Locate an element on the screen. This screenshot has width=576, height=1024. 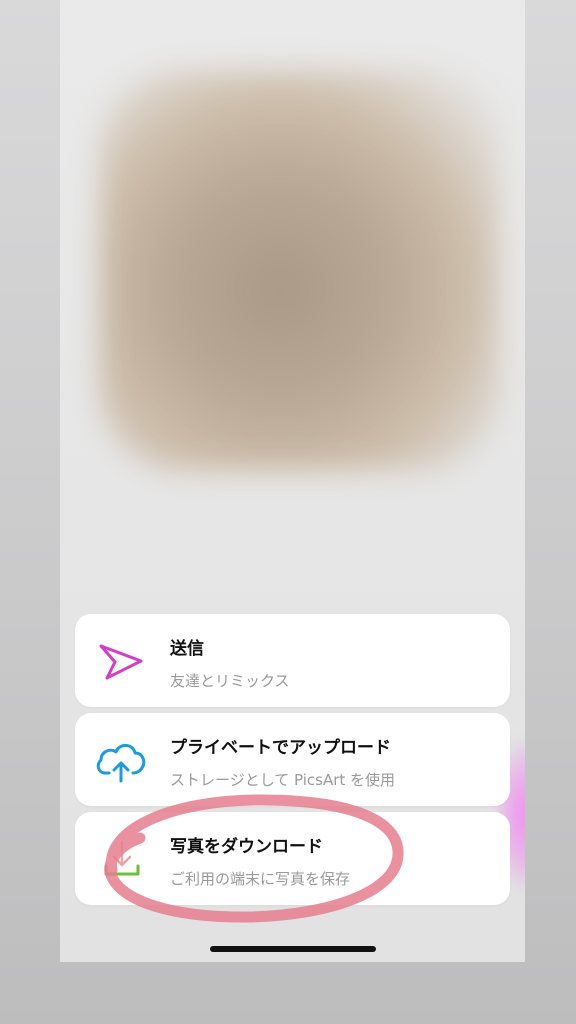
option-send: 送信 友達とリミックス is located at coordinates (292, 660).